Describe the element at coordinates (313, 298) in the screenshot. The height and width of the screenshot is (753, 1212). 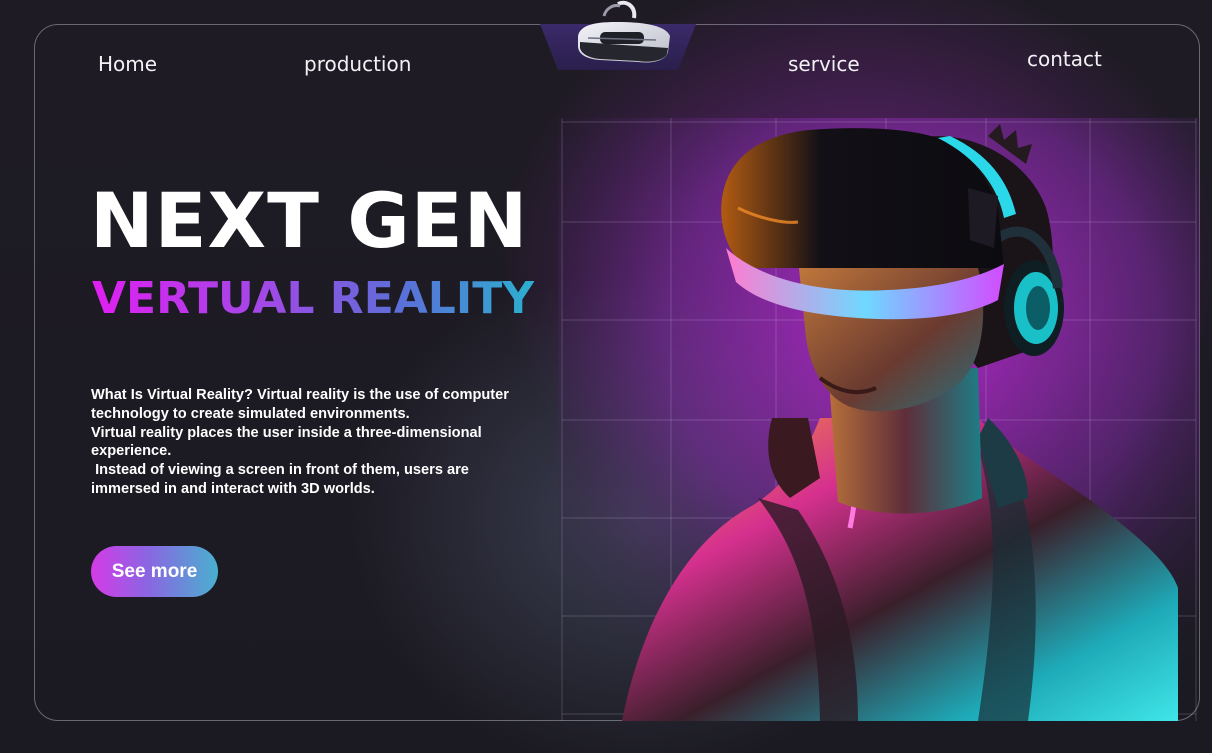
I see `hero-subtitle: VERTUAL REALITY` at that location.